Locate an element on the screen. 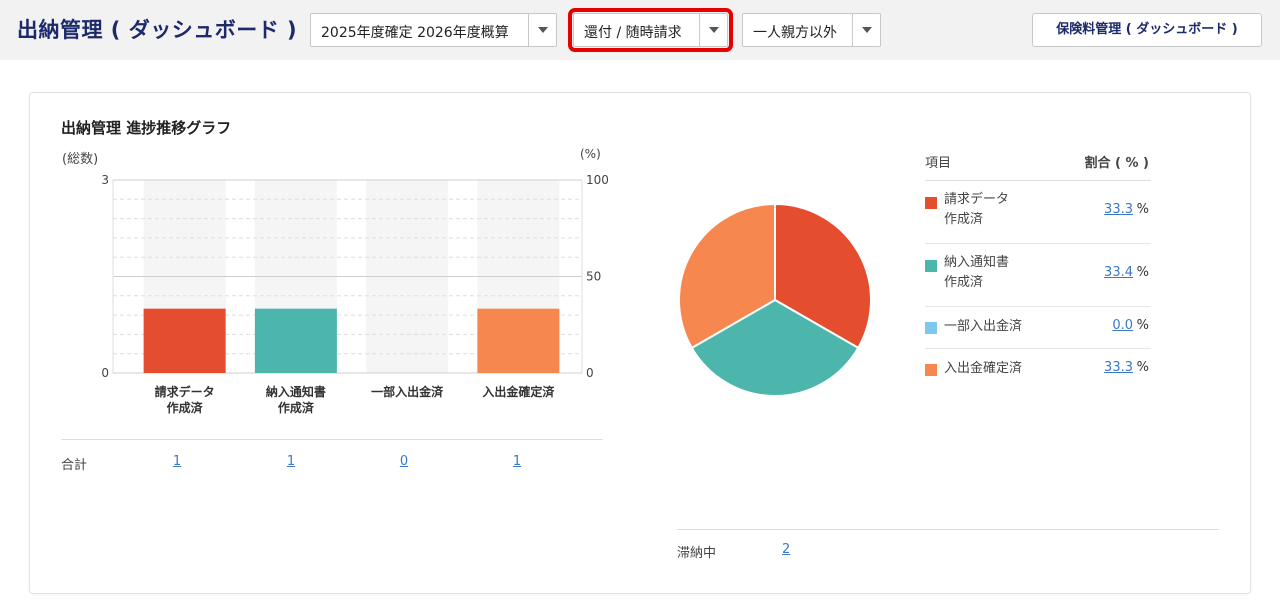 The width and height of the screenshot is (1280, 615). legend-label: 請求データ 作成済 is located at coordinates (977, 209).